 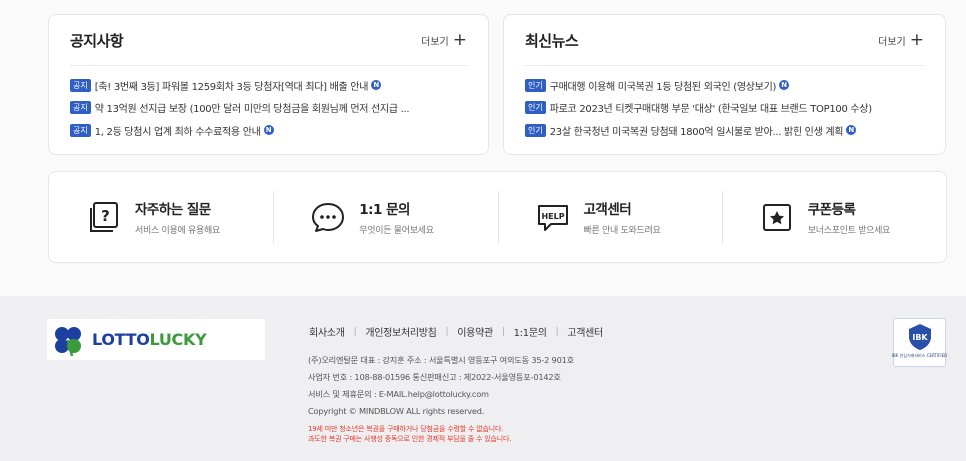 I want to click on news-item-text: 구매대행 이용해 미국복권 1등 당첨된 외국인 (영상보기), so click(x=663, y=87).